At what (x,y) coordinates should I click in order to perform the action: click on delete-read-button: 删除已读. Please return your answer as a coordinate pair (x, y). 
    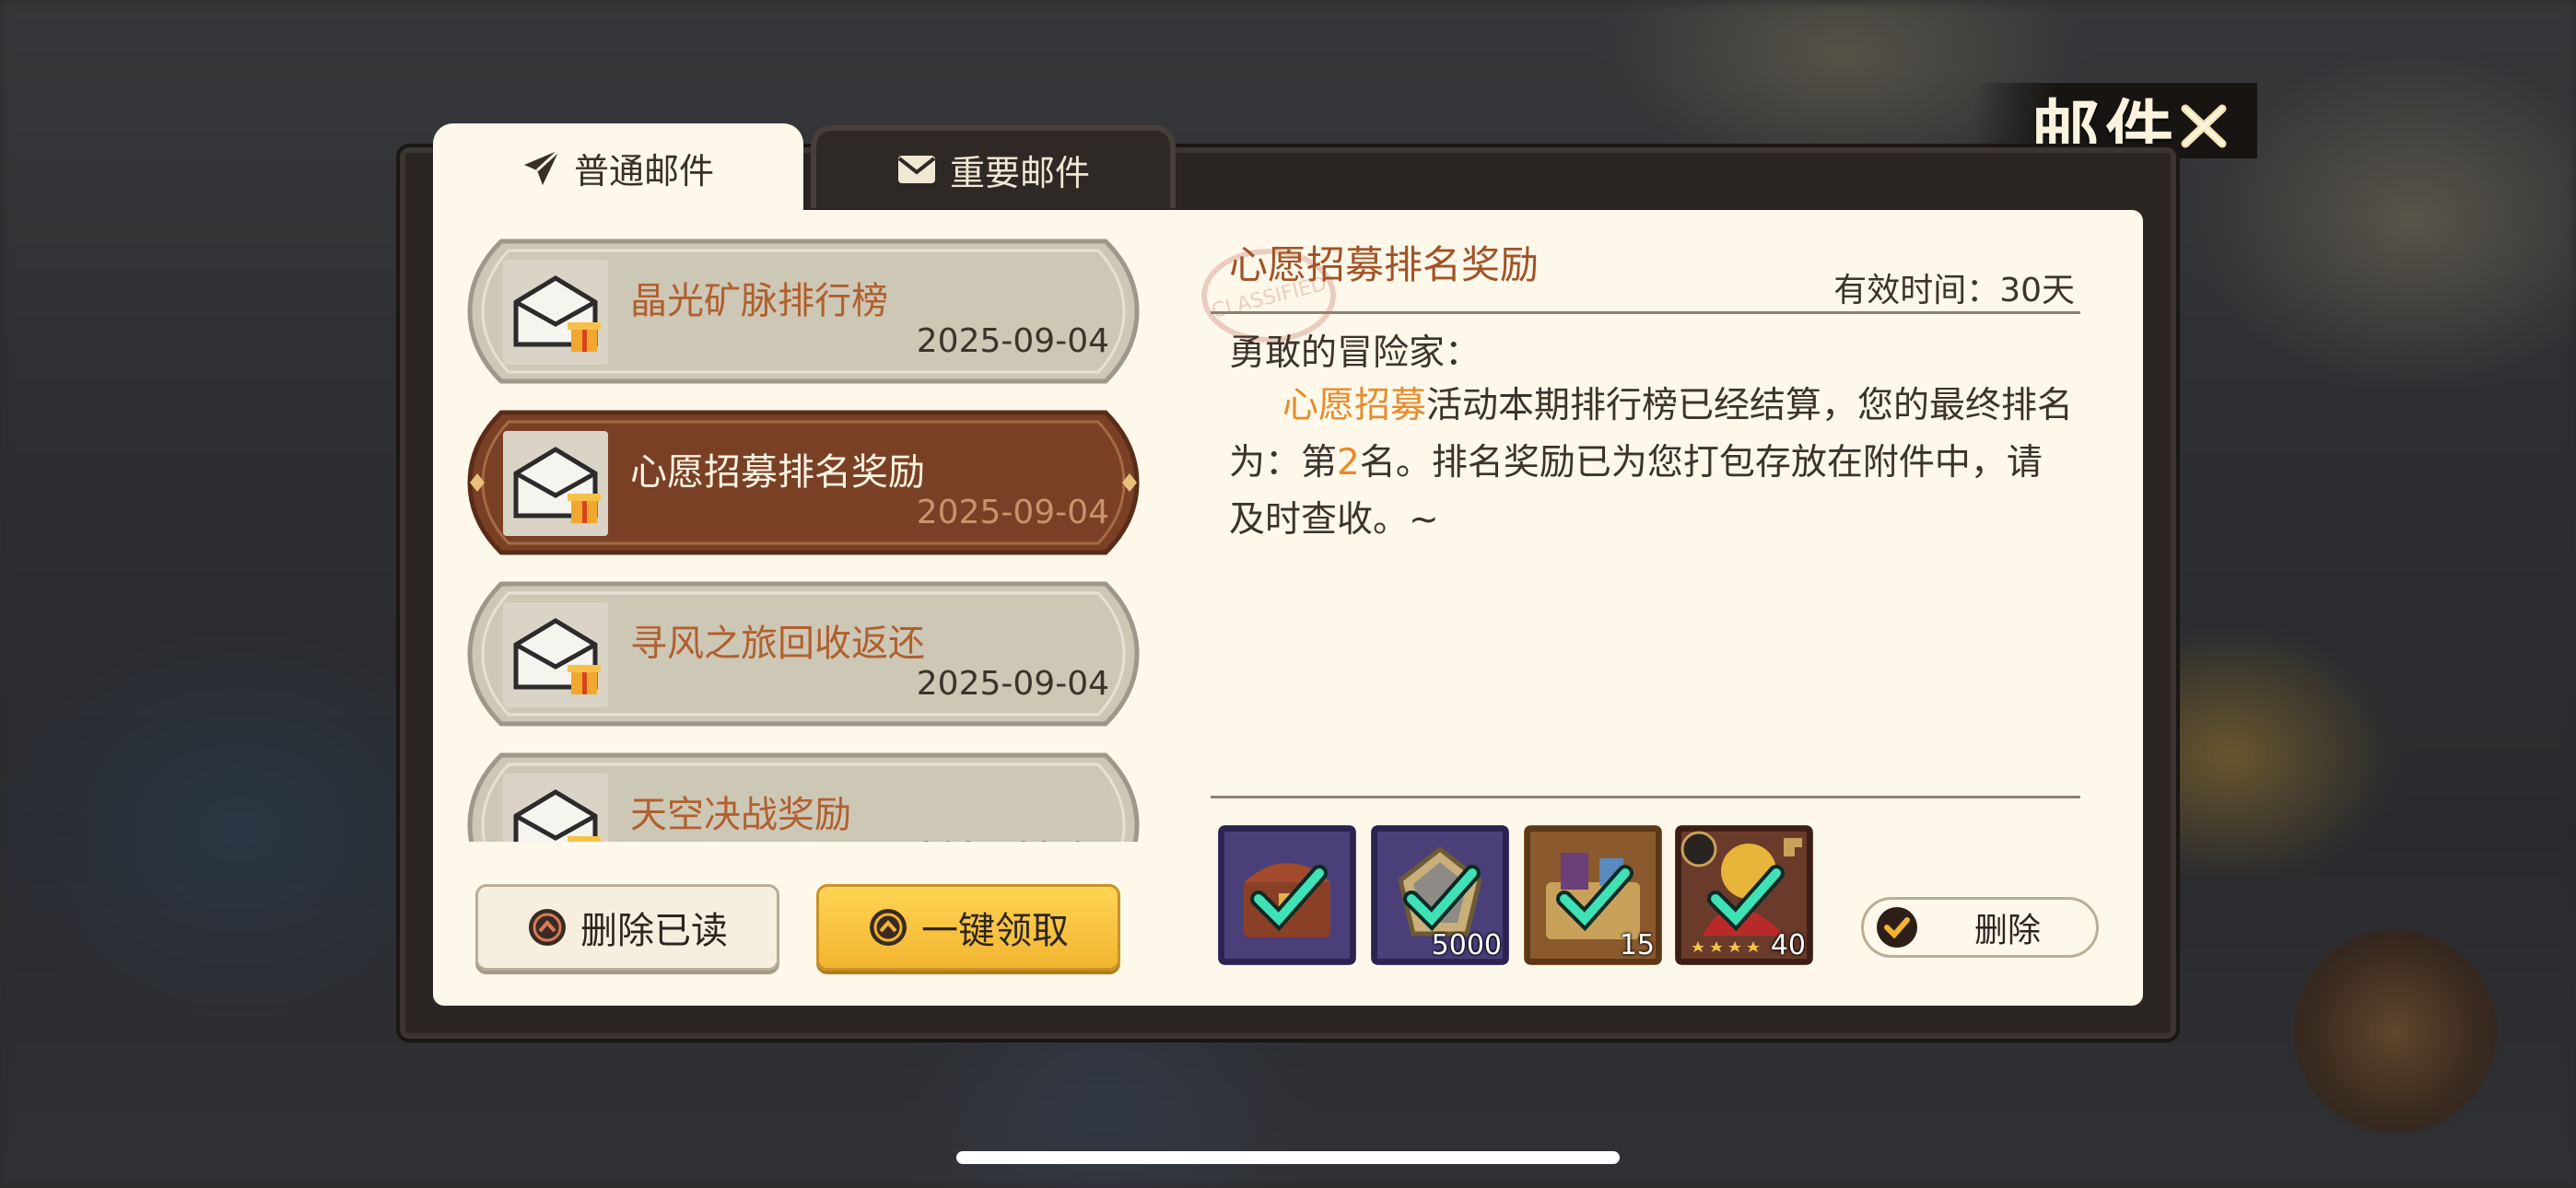
    Looking at the image, I should click on (627, 927).